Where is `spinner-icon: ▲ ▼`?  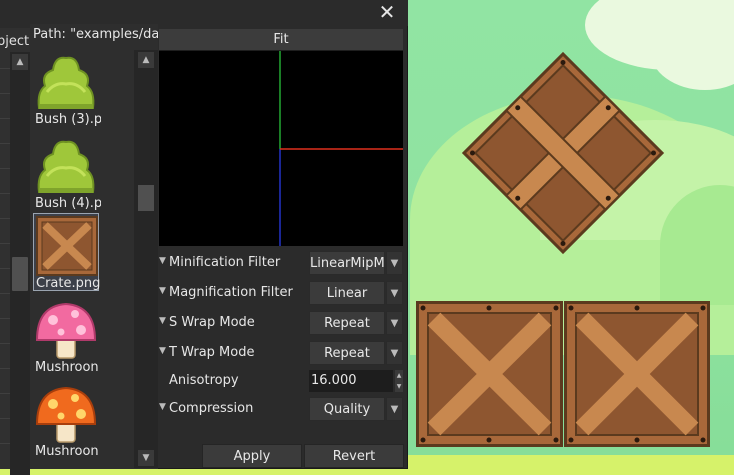
spinner-icon: ▲ ▼ is located at coordinates (399, 381).